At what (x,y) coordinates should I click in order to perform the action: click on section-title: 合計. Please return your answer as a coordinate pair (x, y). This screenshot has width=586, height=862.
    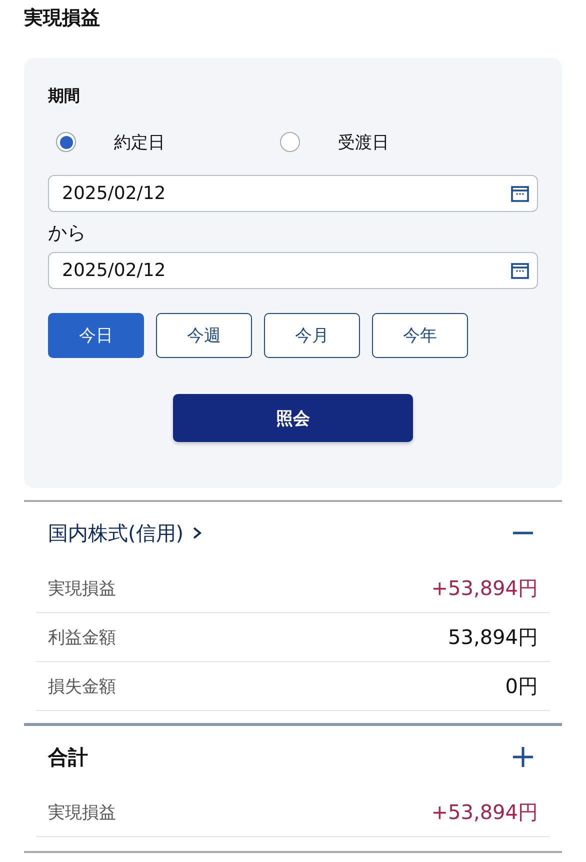
    Looking at the image, I should click on (68, 757).